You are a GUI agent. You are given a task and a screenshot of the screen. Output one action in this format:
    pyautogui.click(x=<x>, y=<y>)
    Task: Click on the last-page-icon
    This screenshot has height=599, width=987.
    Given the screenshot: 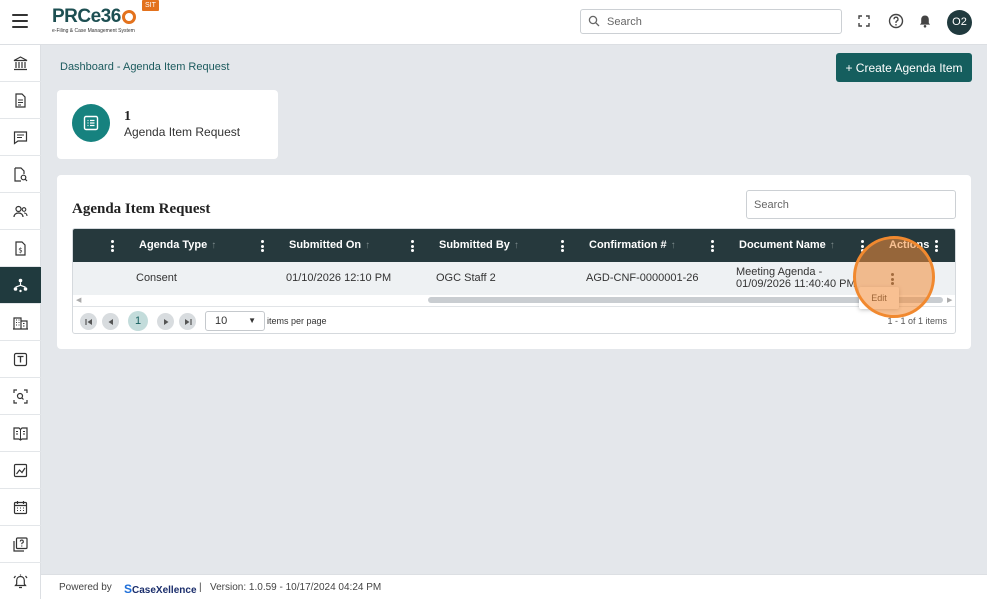 What is the action you would take?
    pyautogui.click(x=188, y=321)
    